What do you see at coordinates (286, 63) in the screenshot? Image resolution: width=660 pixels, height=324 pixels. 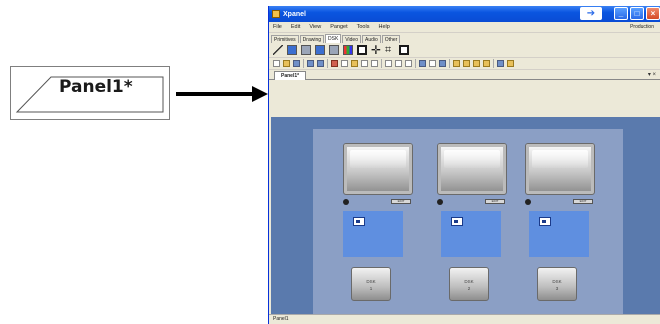 I see `open-icon` at bounding box center [286, 63].